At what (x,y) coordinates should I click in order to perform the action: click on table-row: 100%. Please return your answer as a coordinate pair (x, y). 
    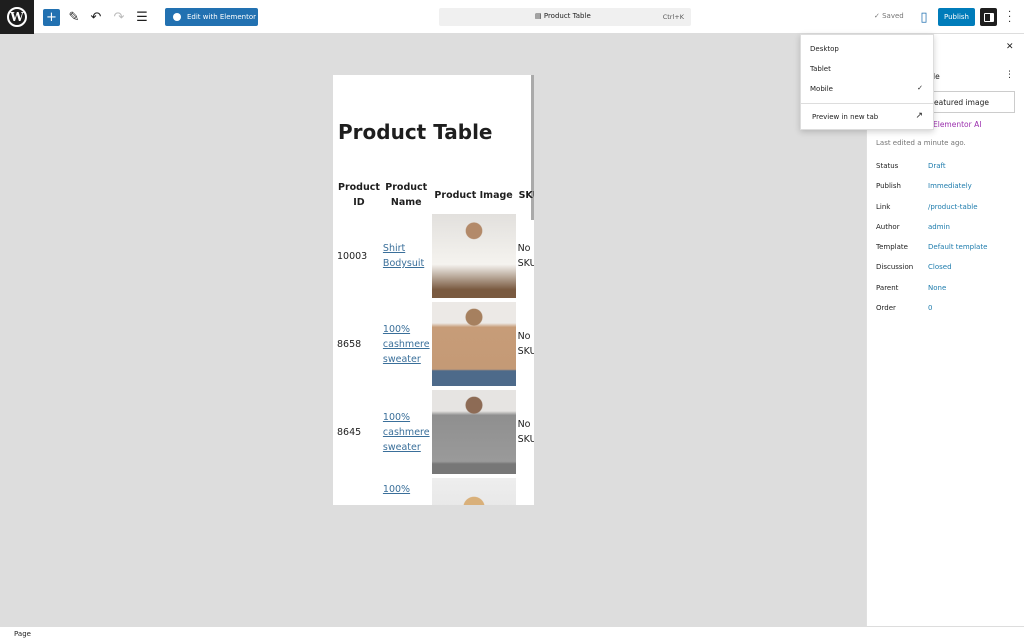
    Looking at the image, I should click on (435, 490).